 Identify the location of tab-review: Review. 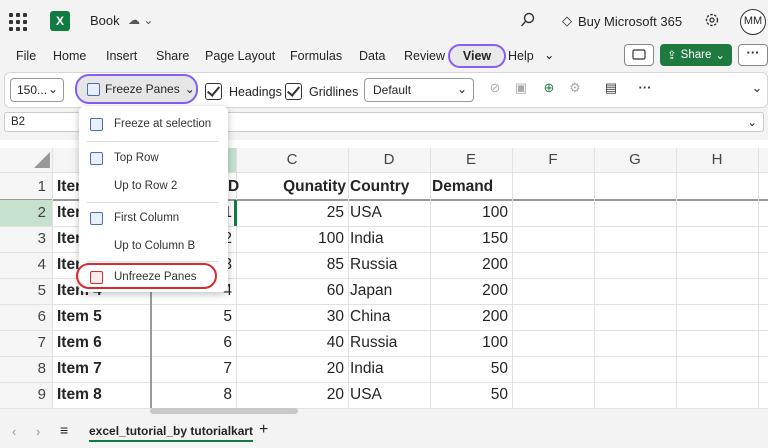
(424, 56).